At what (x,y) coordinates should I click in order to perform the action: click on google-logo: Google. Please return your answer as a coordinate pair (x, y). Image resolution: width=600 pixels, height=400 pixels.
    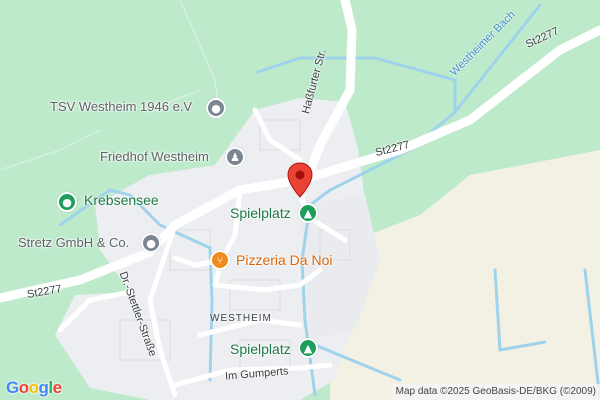
    Looking at the image, I should click on (34, 388).